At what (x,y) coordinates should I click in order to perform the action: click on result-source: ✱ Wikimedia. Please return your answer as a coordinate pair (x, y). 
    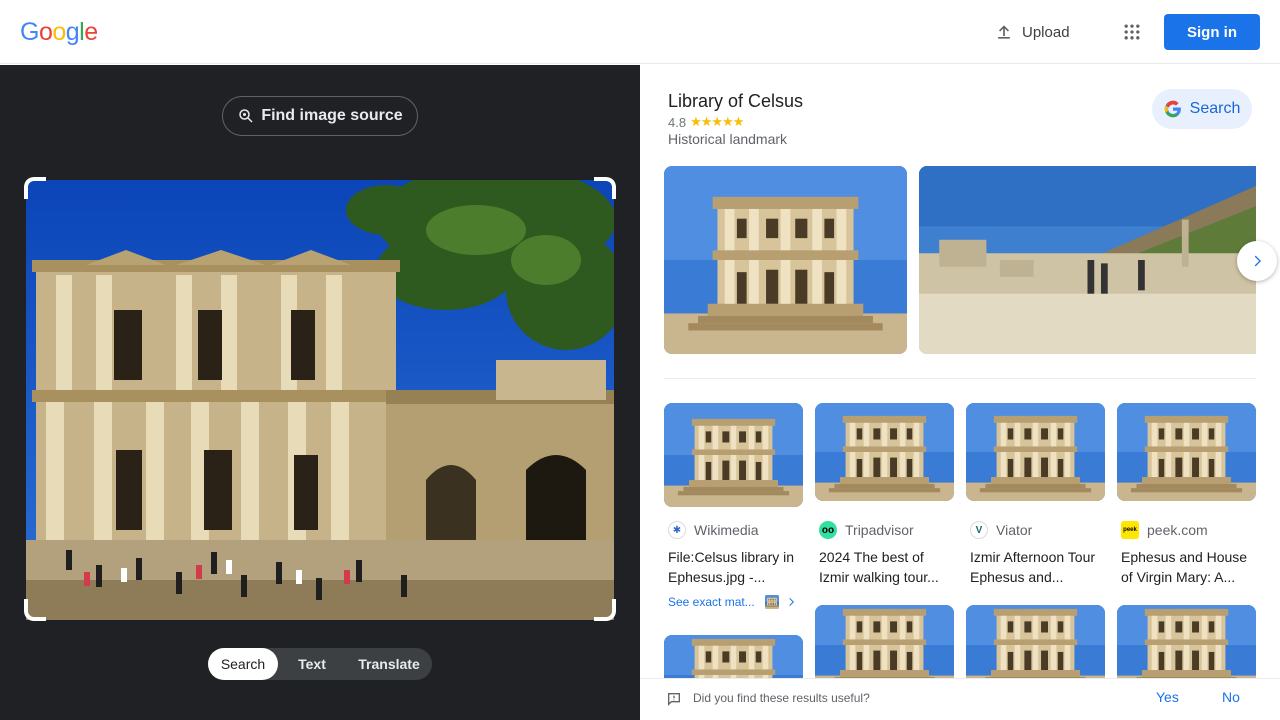
    Looking at the image, I should click on (733, 530).